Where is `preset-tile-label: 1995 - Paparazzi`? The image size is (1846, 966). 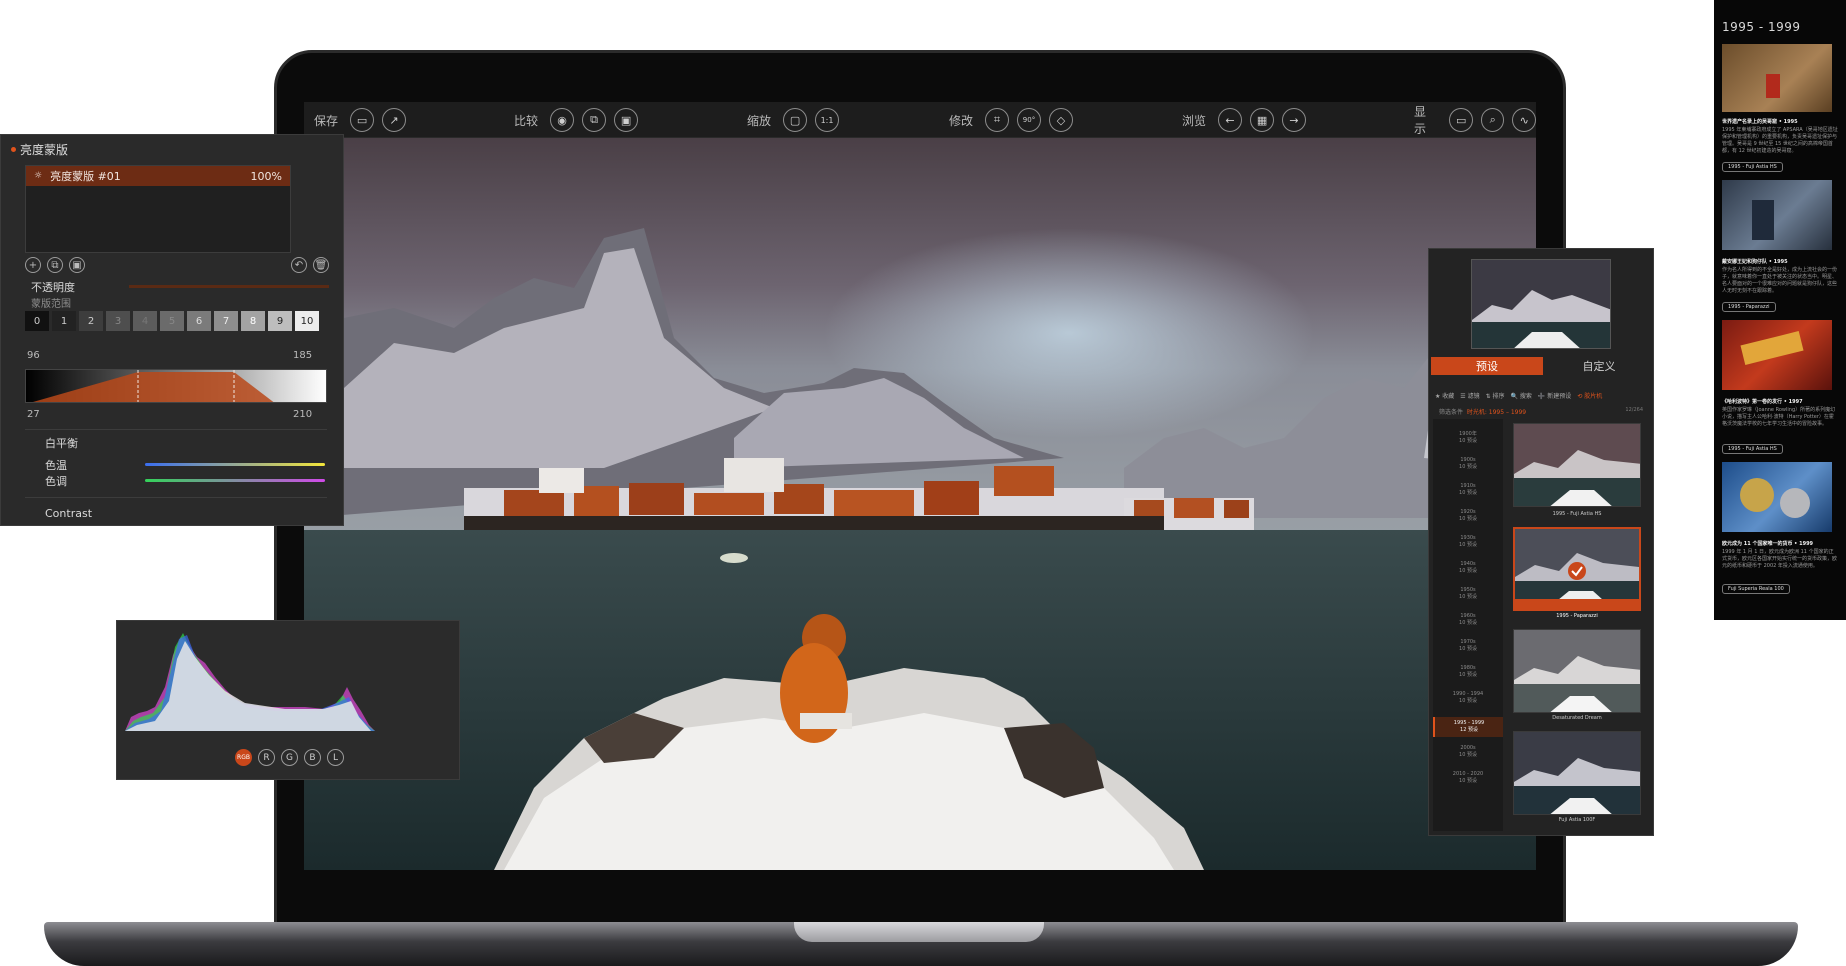 preset-tile-label: 1995 - Paparazzi is located at coordinates (1577, 616).